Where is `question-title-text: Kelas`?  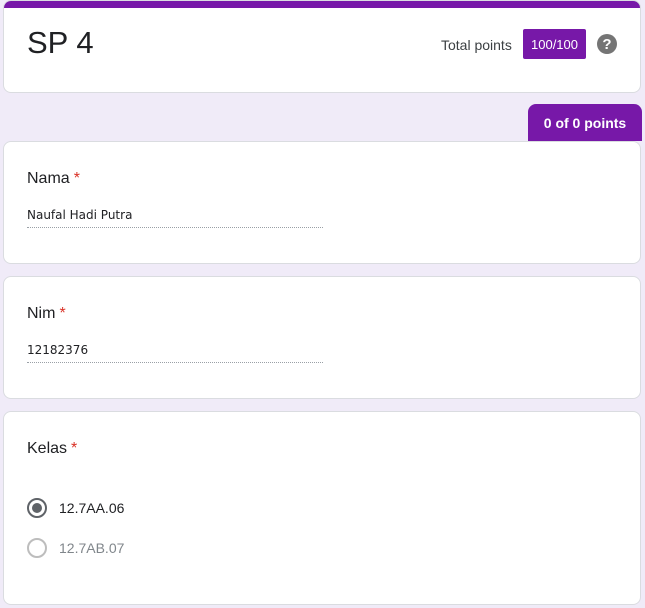
question-title-text: Kelas is located at coordinates (47, 448).